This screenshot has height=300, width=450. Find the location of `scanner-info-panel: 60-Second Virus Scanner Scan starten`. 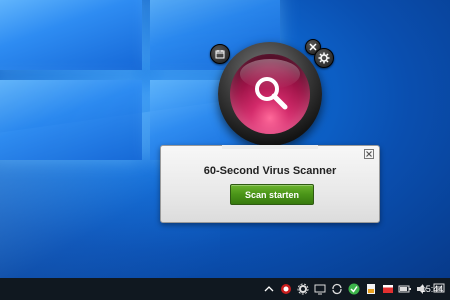

scanner-info-panel: 60-Second Virus Scanner Scan starten is located at coordinates (270, 184).